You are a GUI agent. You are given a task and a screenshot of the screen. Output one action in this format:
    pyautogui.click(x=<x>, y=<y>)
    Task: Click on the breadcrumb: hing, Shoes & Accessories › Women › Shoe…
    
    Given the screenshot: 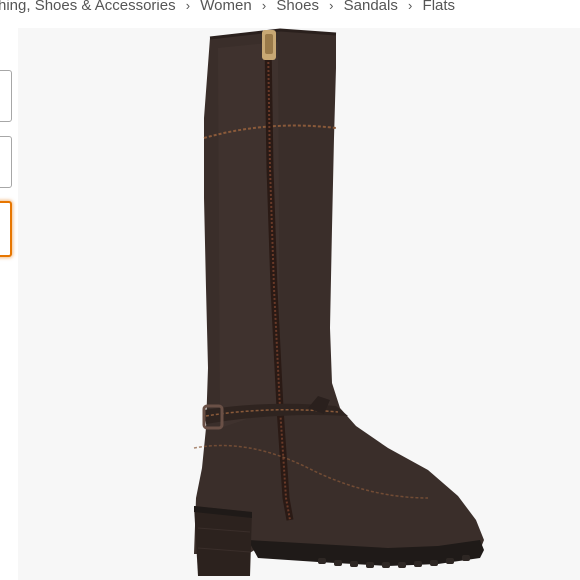 What is the action you would take?
    pyautogui.click(x=227, y=8)
    